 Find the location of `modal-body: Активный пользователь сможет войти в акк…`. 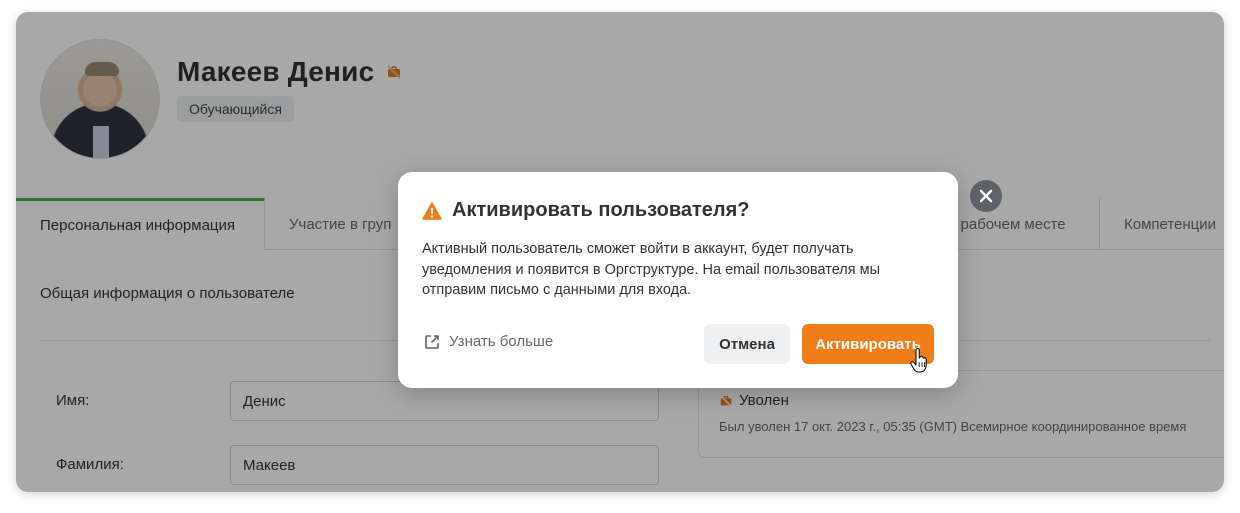

modal-body: Активный пользователь сможет войти в акк… is located at coordinates (651, 269).